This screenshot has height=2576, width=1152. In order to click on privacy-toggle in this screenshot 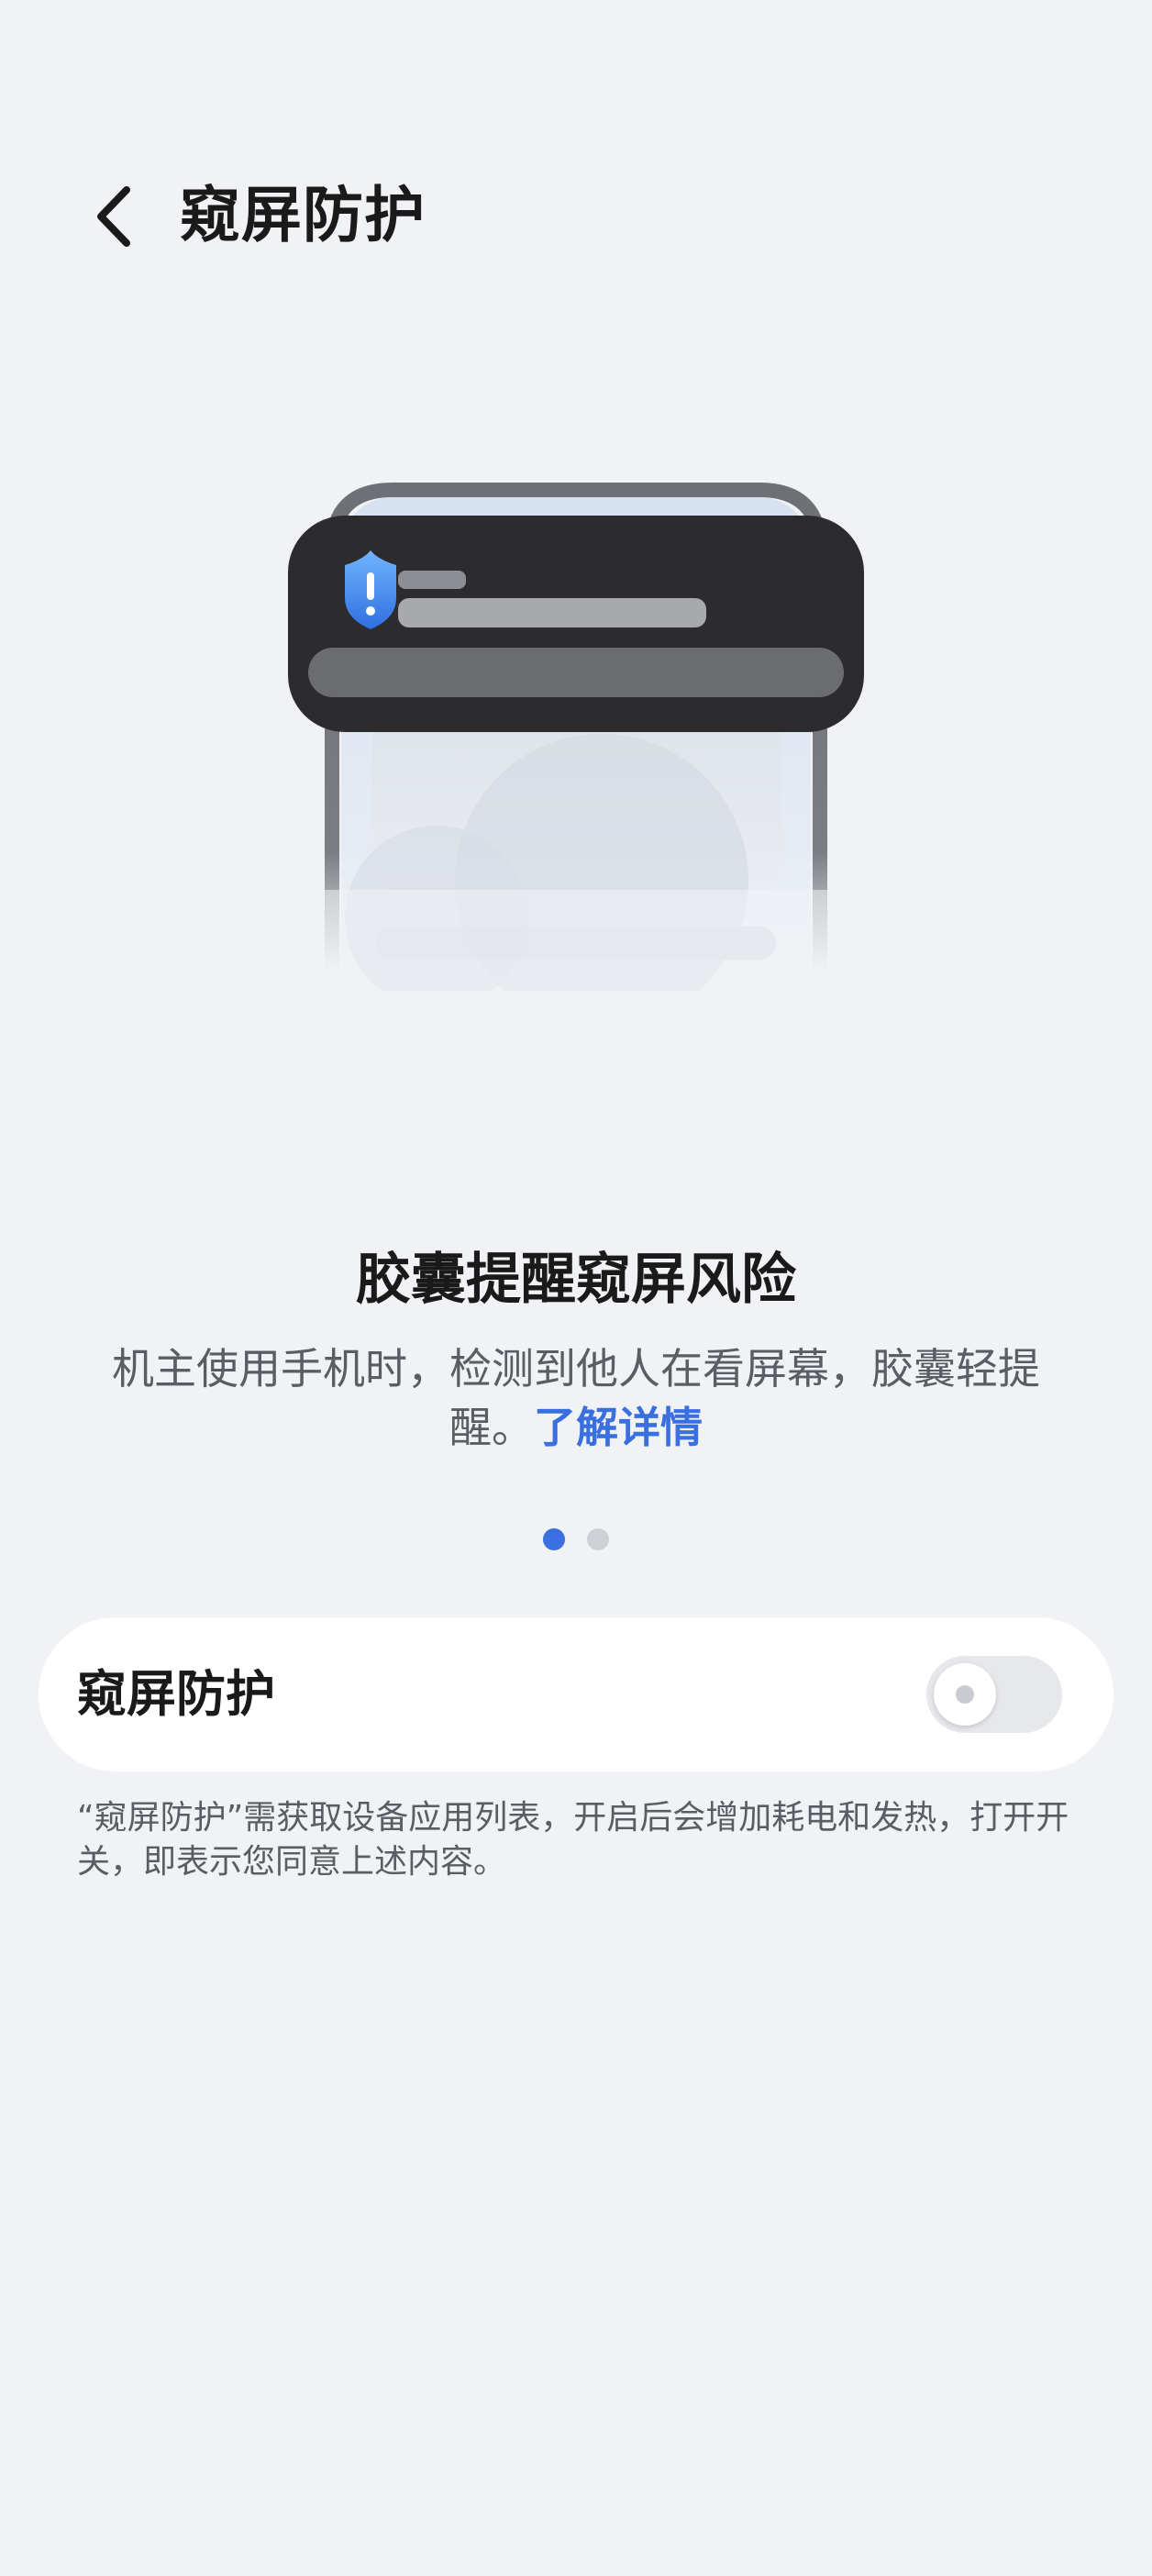, I will do `click(994, 1694)`.